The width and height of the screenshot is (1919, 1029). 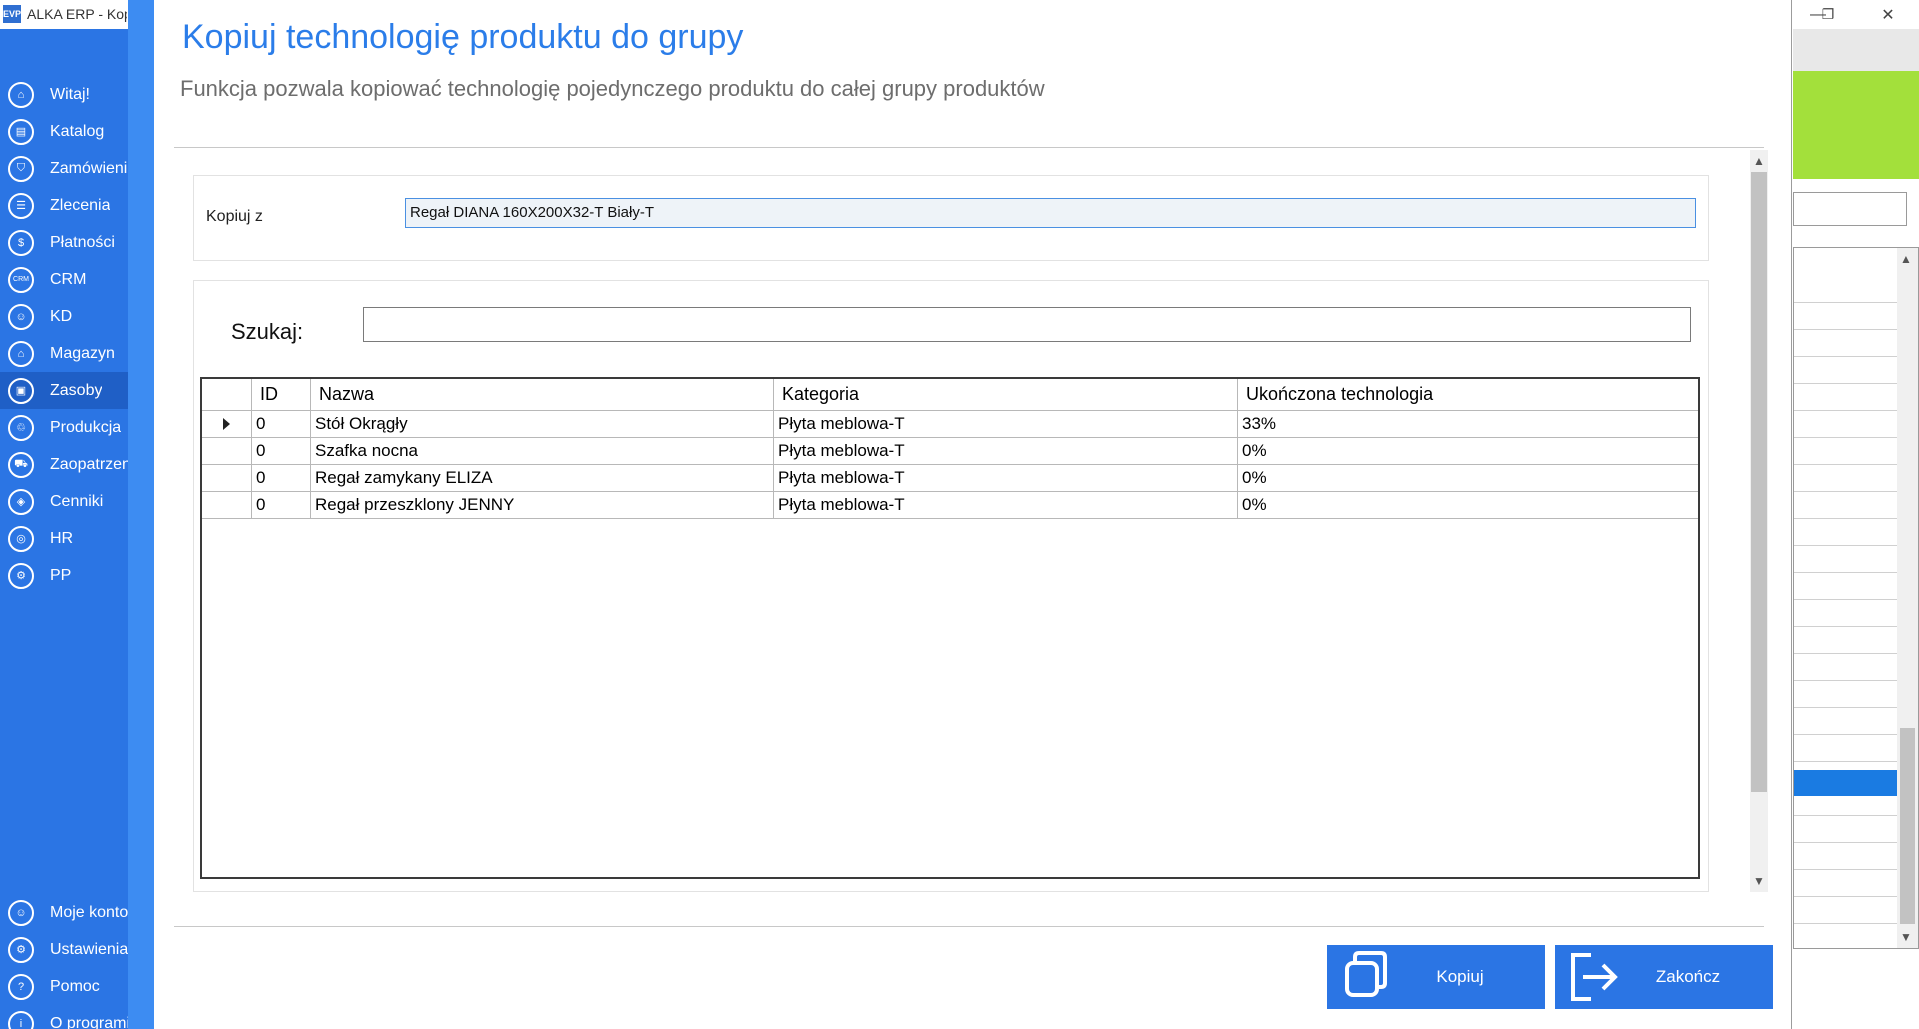 I want to click on sidebar-item-label: O programie, so click(x=89, y=1021).